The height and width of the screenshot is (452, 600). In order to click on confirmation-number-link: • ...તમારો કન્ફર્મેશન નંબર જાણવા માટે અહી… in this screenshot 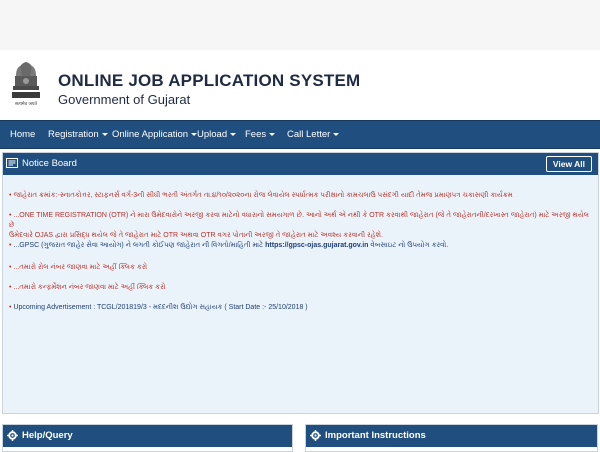, I will do `click(300, 288)`.